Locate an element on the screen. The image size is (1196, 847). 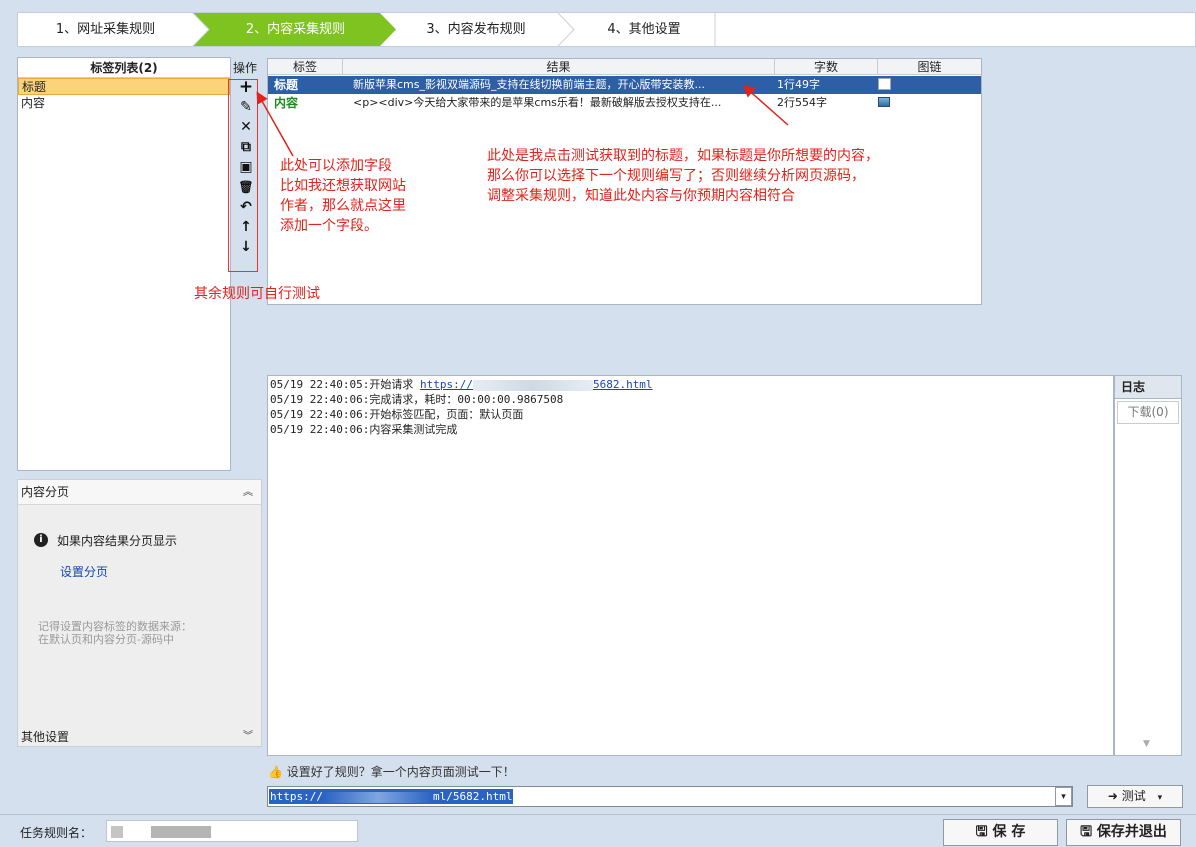
test-url-input: https:// ml/5682.html is located at coordinates (670, 796).